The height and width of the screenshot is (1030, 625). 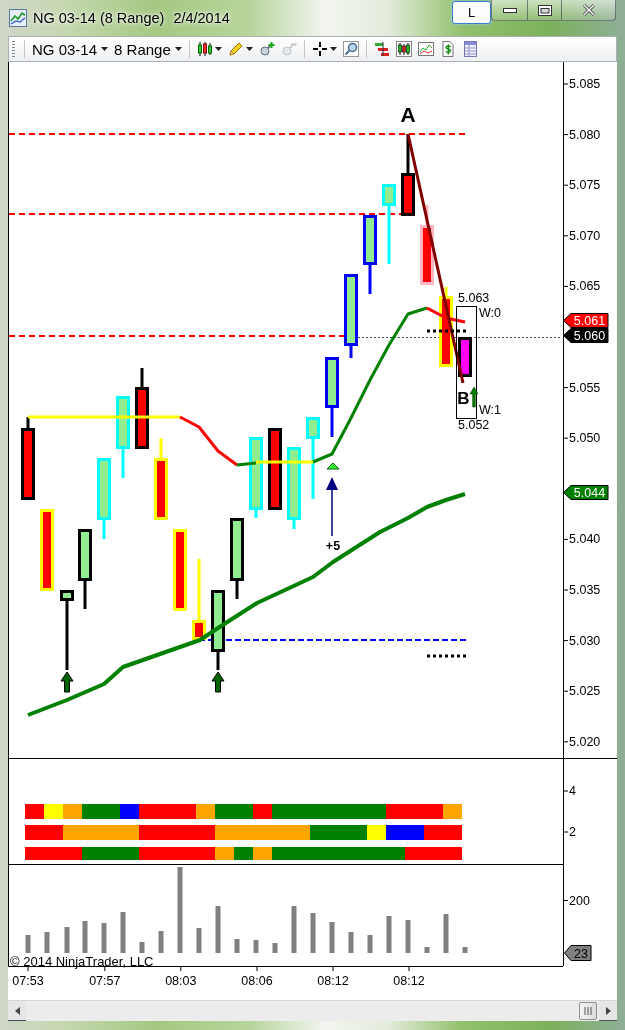 I want to click on point-label: B, so click(x=463, y=398).